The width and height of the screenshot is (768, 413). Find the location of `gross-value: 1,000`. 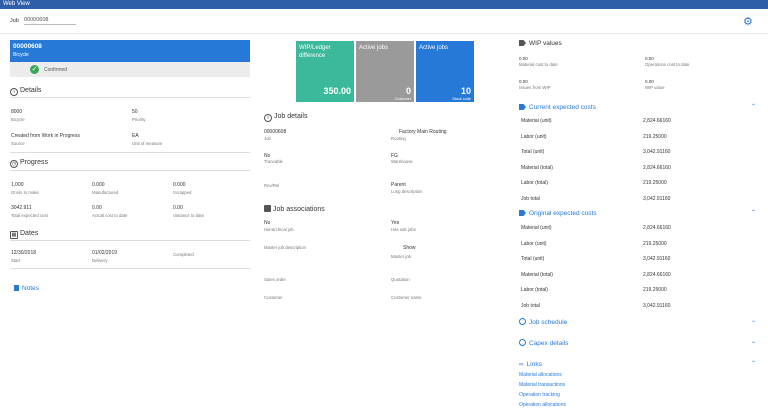

gross-value: 1,000 is located at coordinates (17, 185).